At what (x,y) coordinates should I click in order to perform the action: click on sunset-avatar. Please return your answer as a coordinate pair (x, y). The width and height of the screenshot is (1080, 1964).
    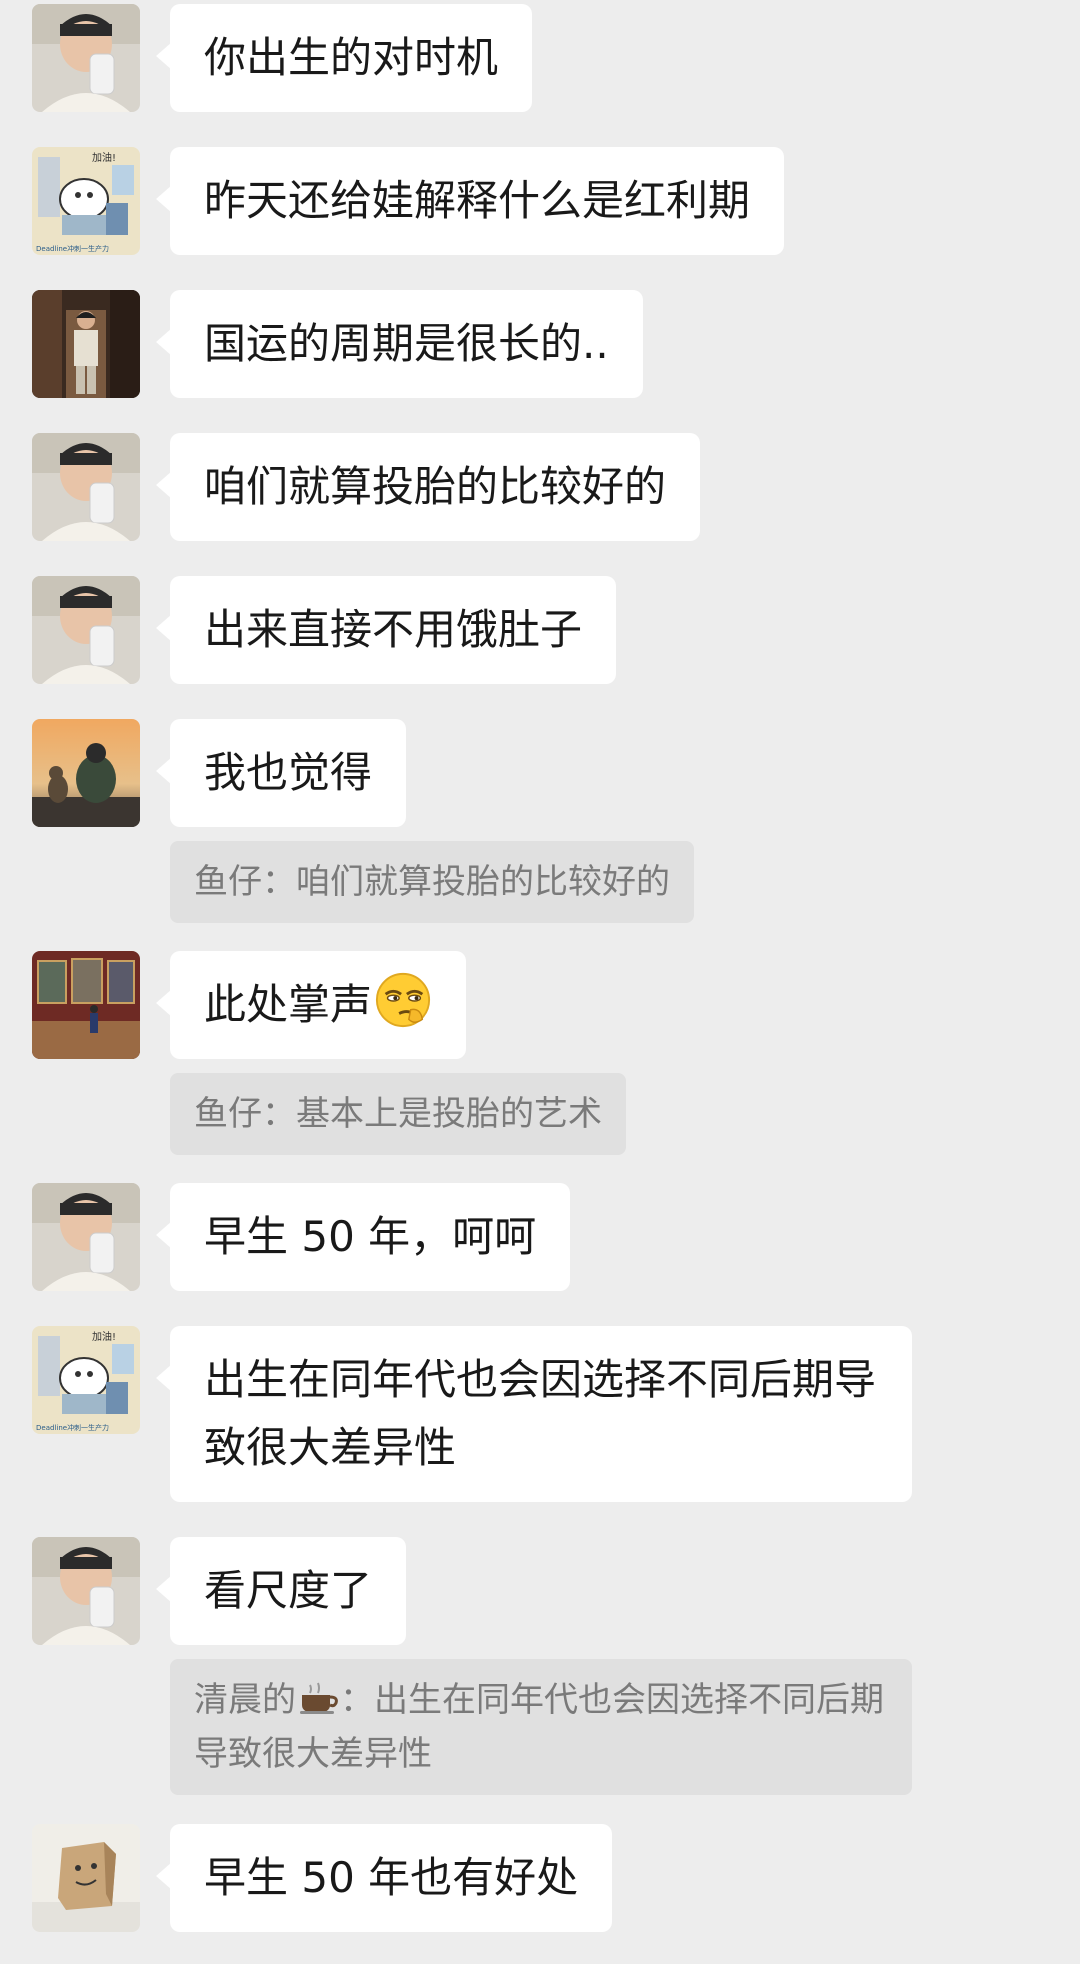
    Looking at the image, I should click on (86, 773).